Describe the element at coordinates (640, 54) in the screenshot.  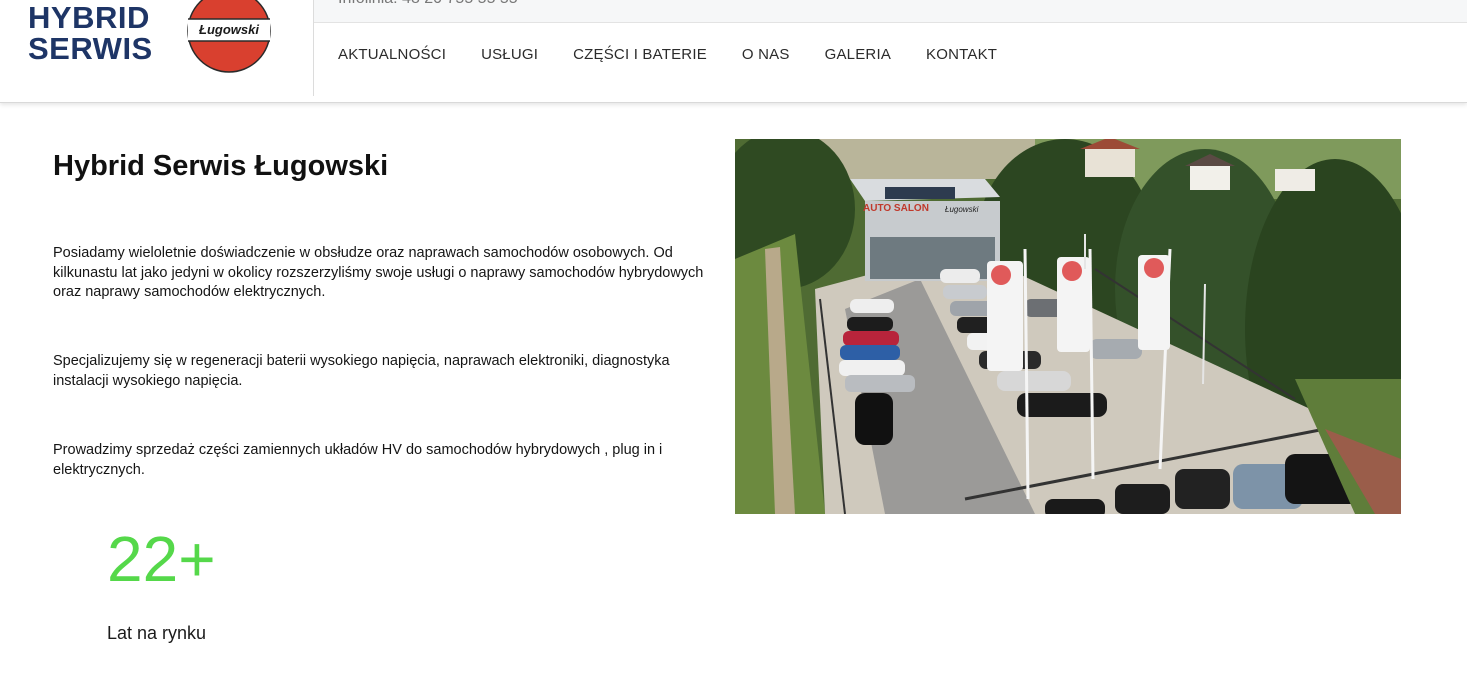
I see `nav-item-czesci-i-baterie: CZĘŚCI I BATERIE` at that location.